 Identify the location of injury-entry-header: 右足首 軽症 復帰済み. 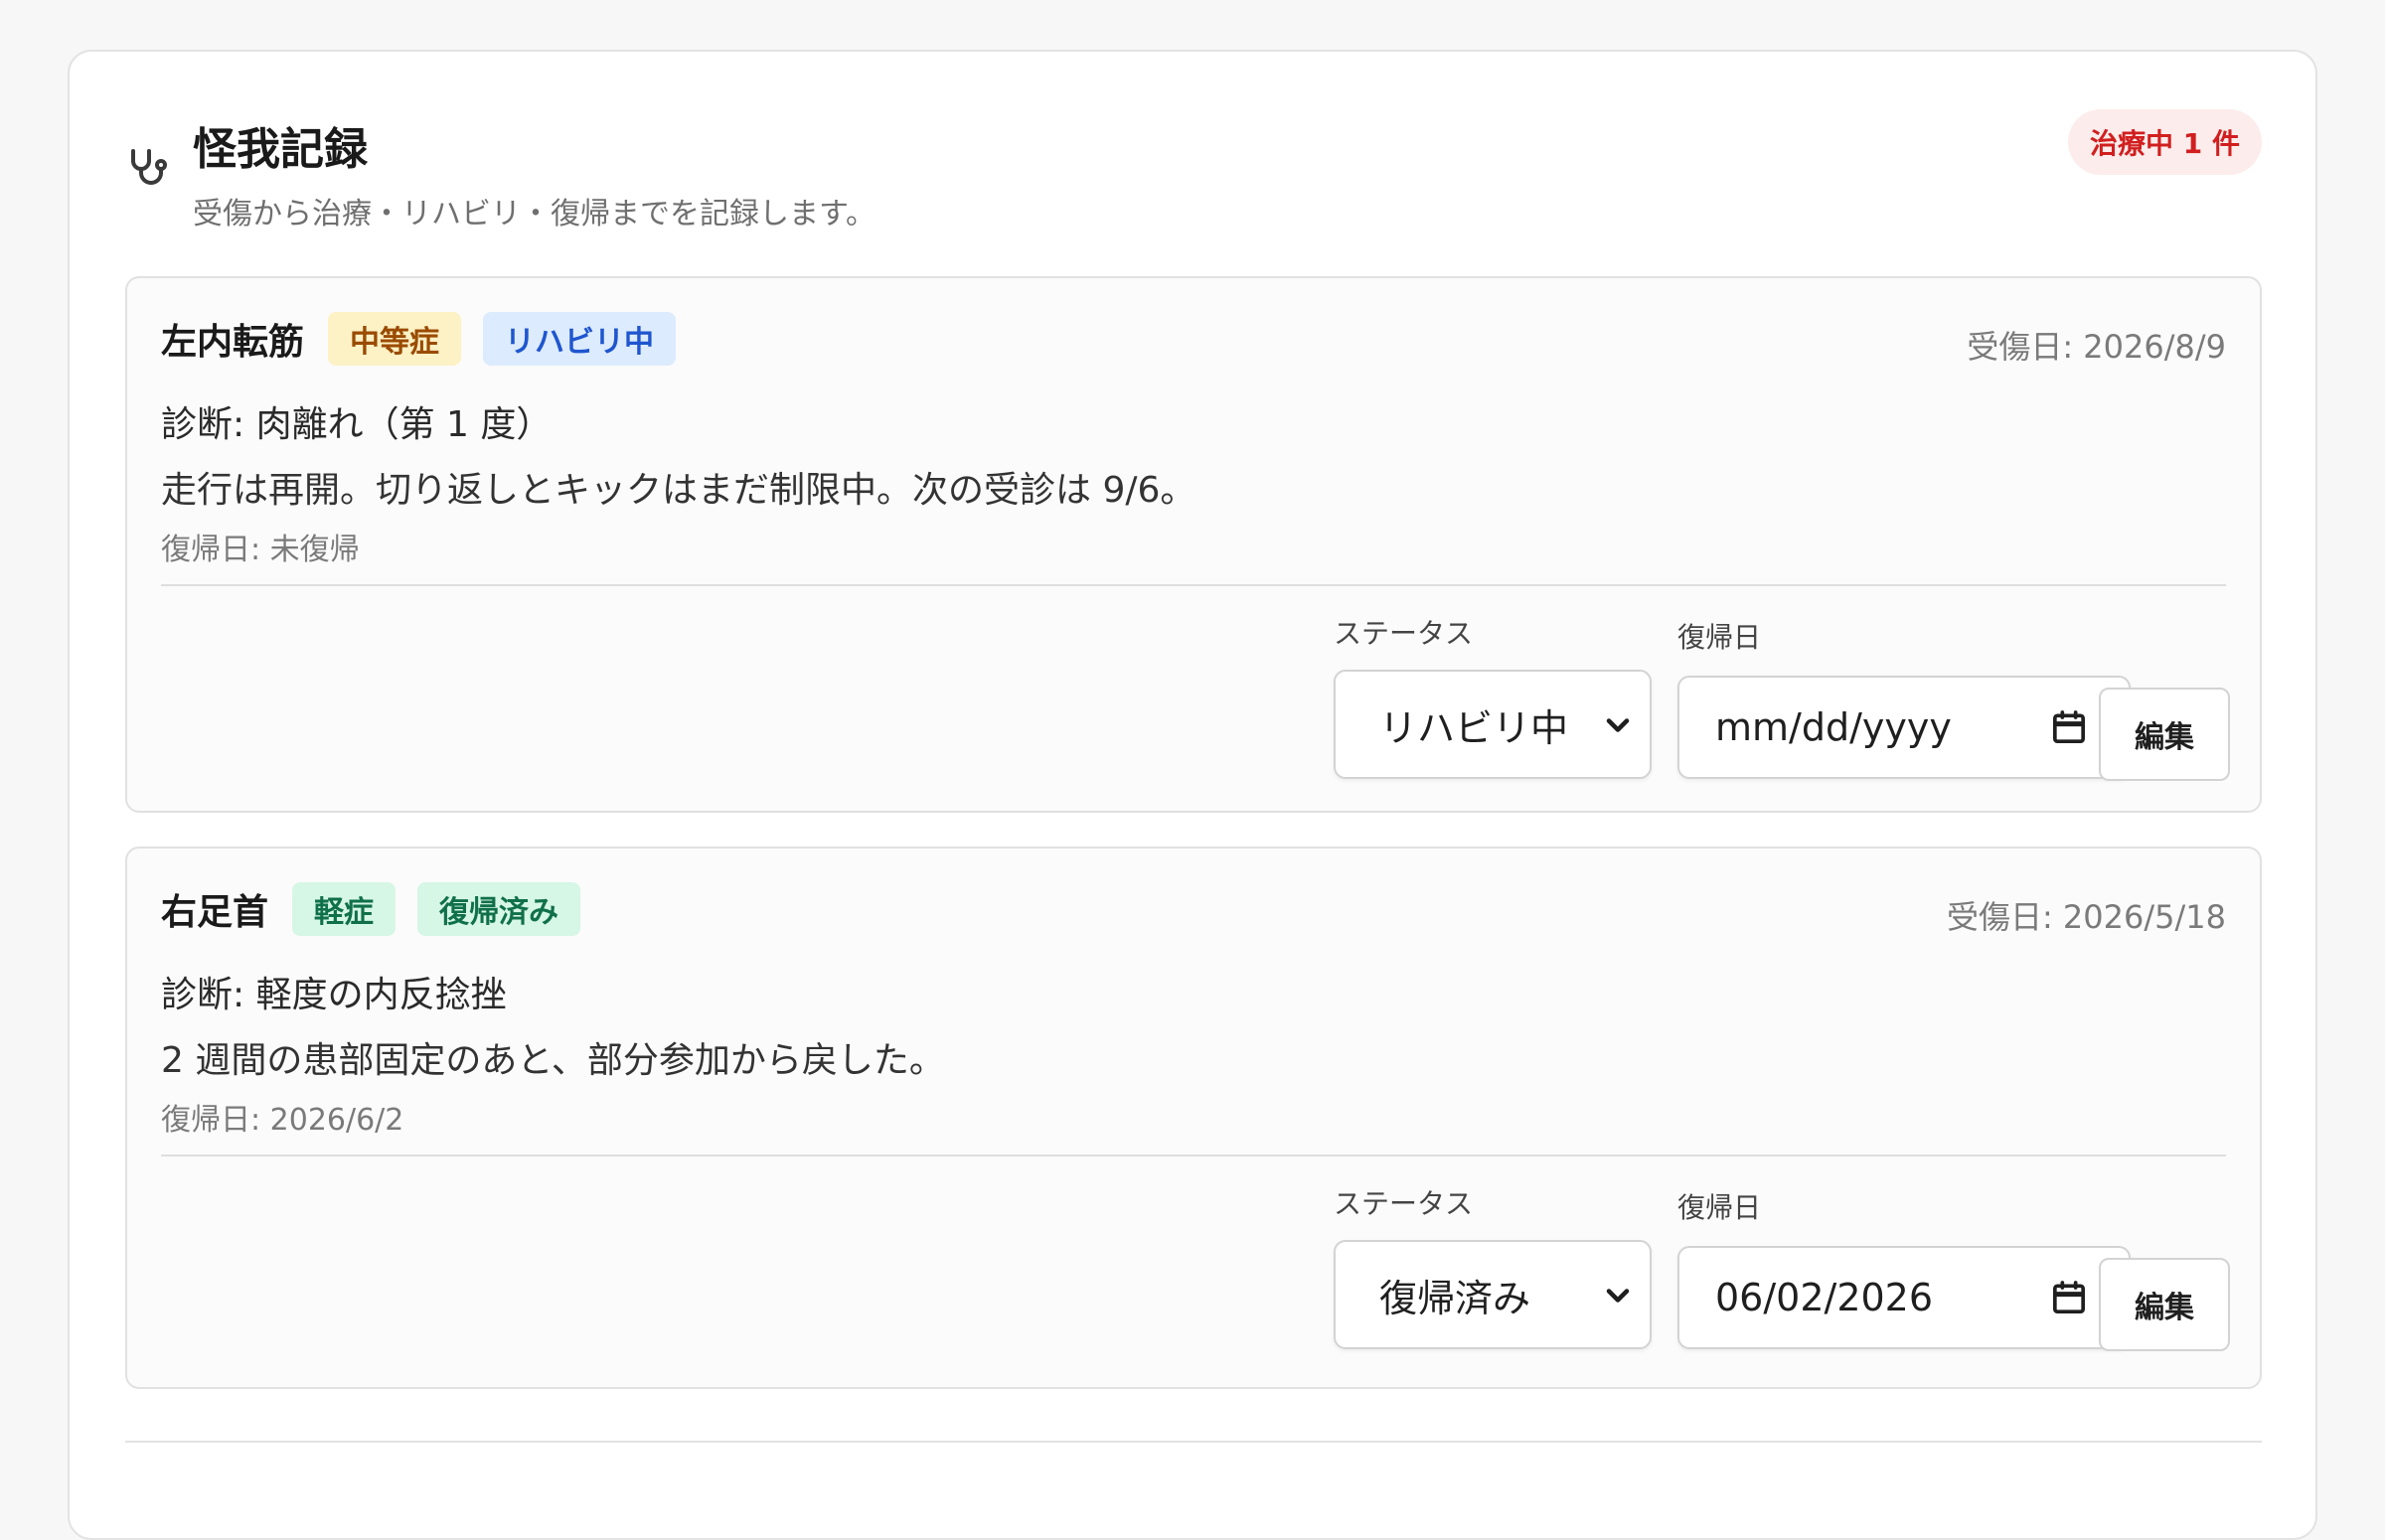
(371, 909).